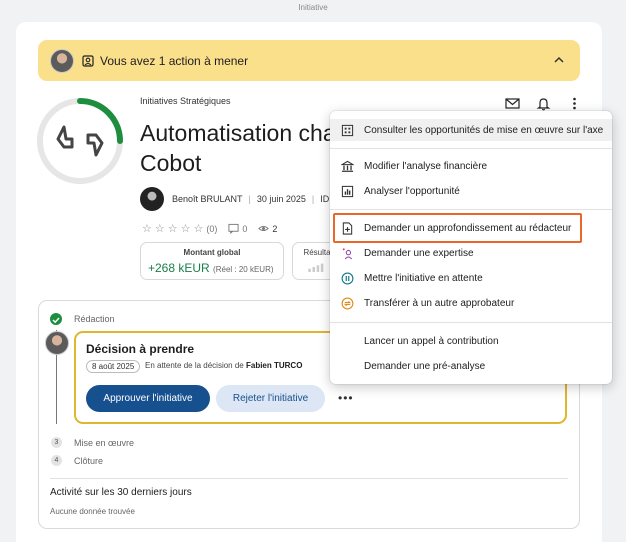  Describe the element at coordinates (80, 141) in the screenshot. I see `progress-ring-logo` at that location.